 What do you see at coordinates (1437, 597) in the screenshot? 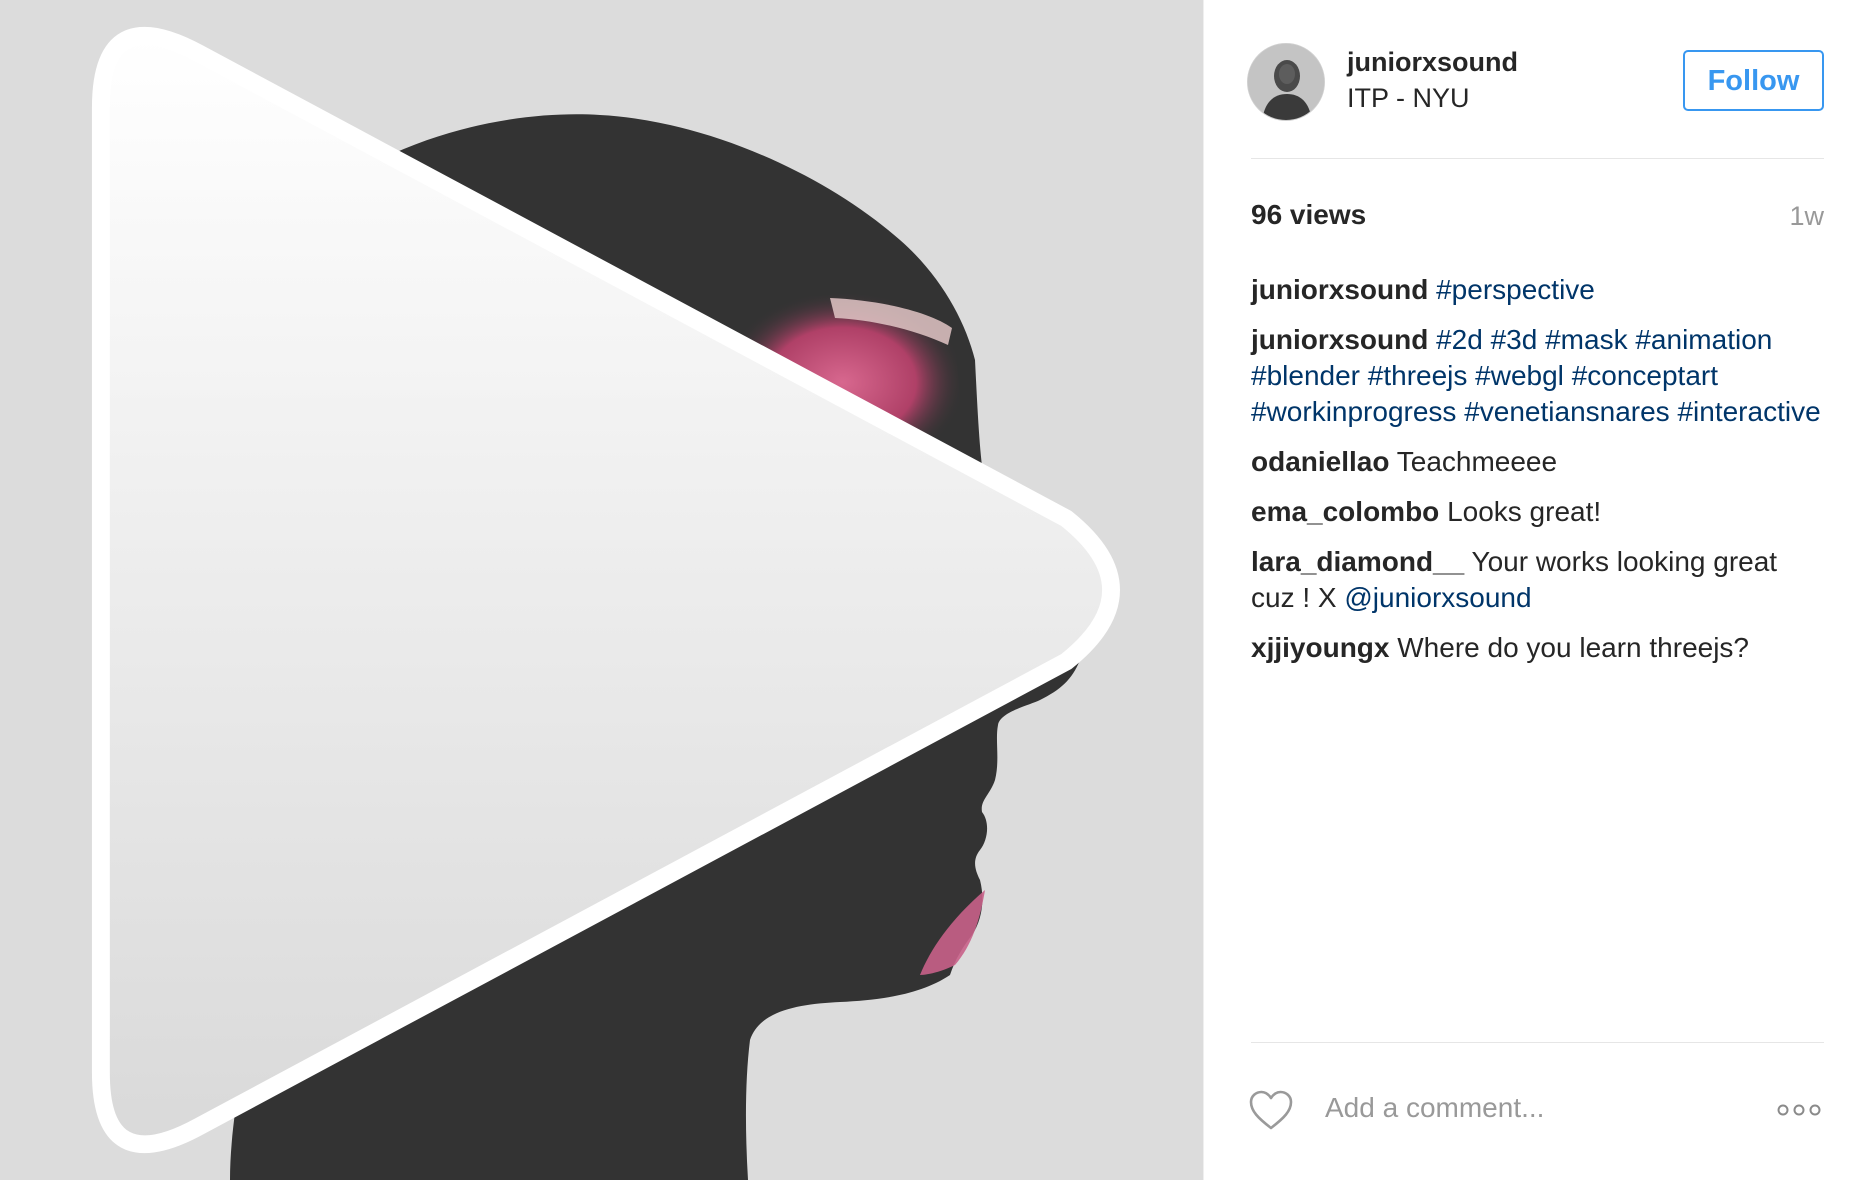
I see `mention-link: @juniorxsound` at bounding box center [1437, 597].